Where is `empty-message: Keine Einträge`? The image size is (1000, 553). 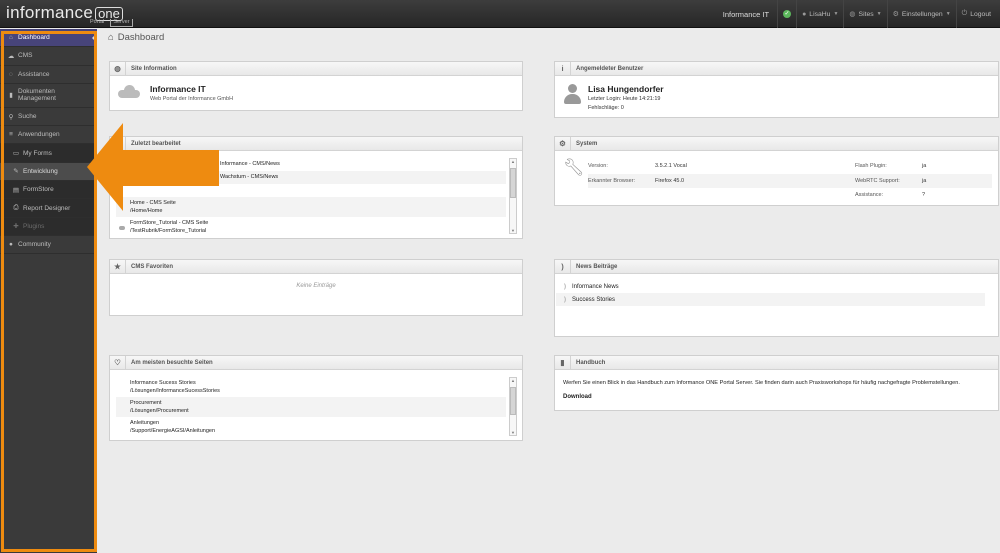 empty-message: Keine Einträge is located at coordinates (316, 286).